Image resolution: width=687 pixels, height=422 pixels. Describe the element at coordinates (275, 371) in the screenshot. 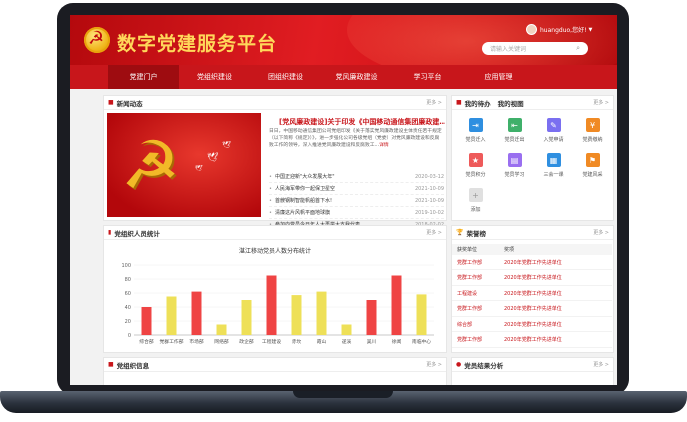

I see `org-panel: ■ 党组织信息 更多 >` at that location.